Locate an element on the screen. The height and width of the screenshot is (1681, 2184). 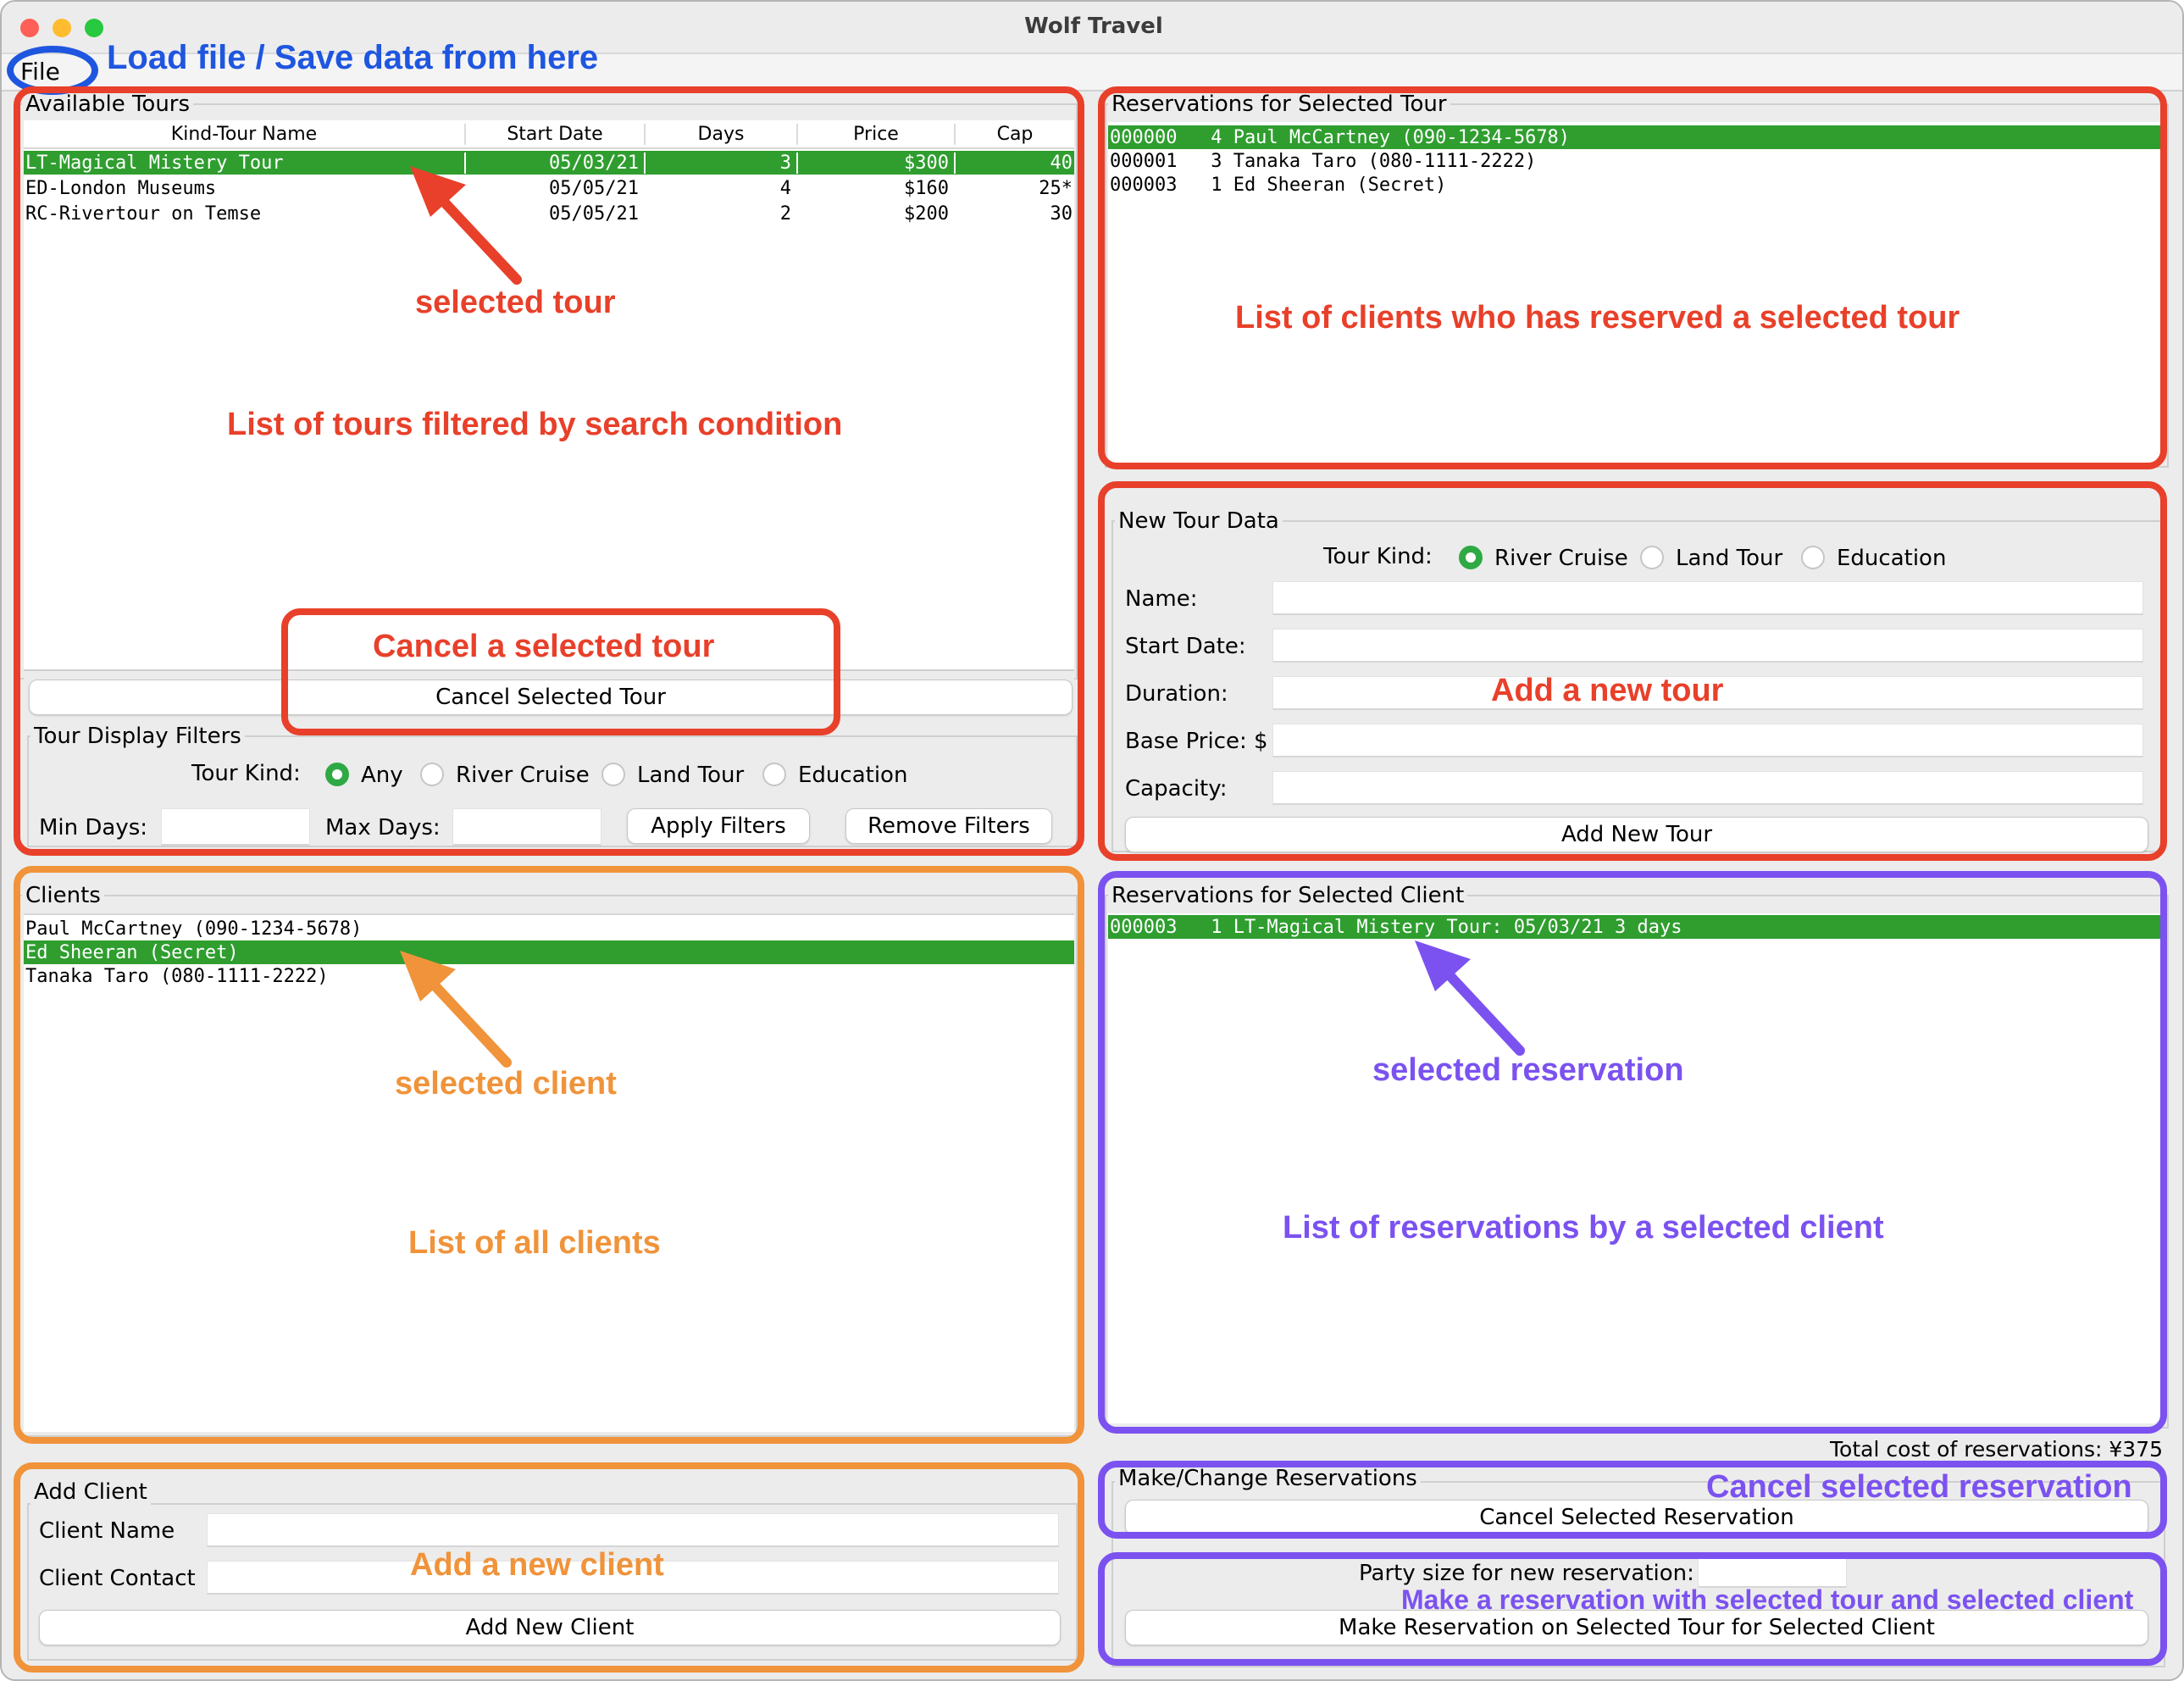
selected-reservation-arrow-icon is located at coordinates (1470, 998).